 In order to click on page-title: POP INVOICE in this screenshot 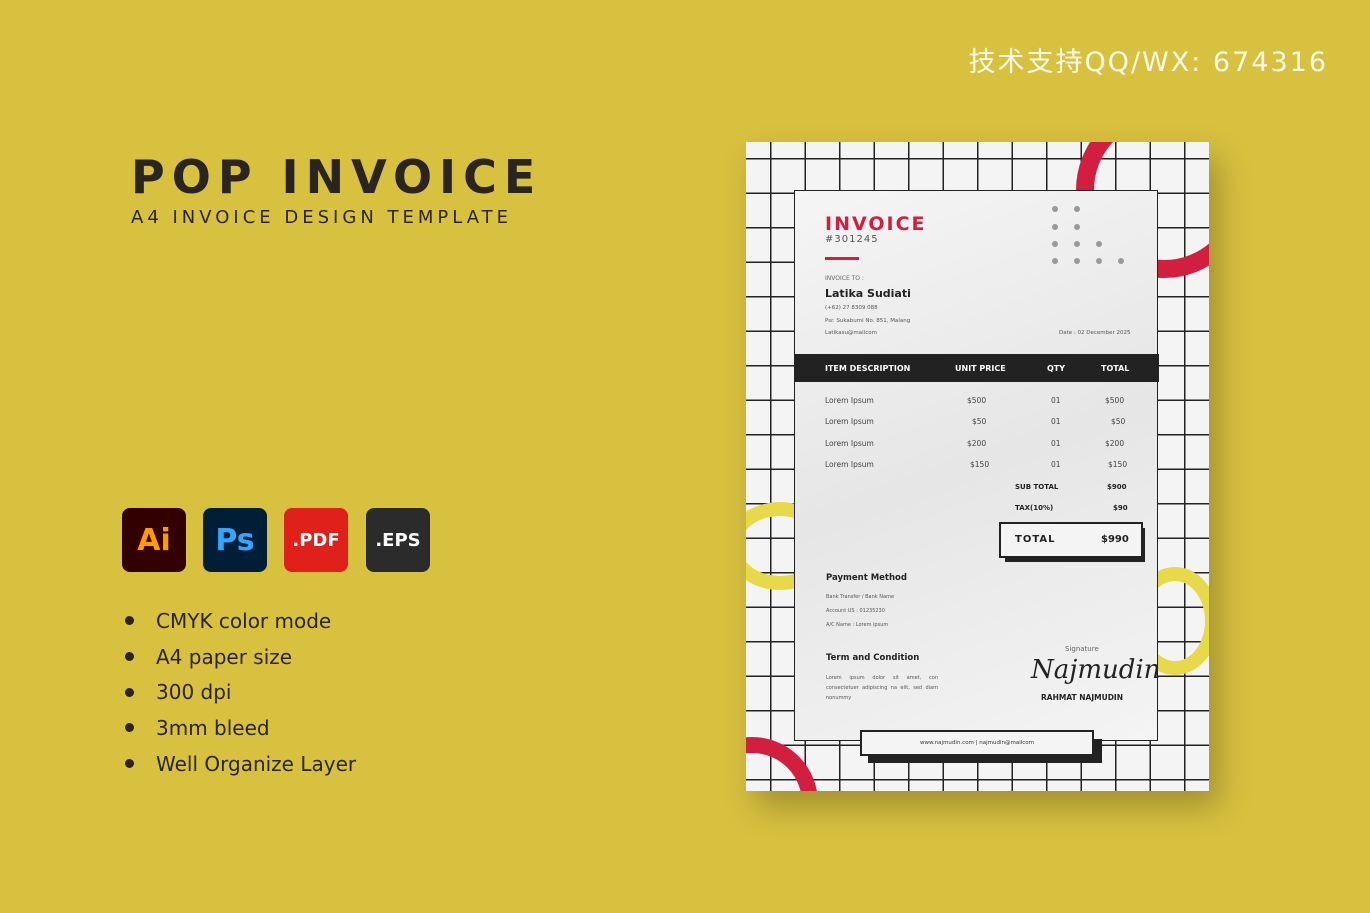, I will do `click(337, 177)`.